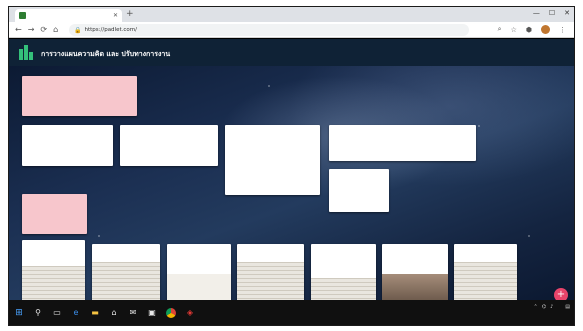  I want to click on avatar, so click(545, 29).